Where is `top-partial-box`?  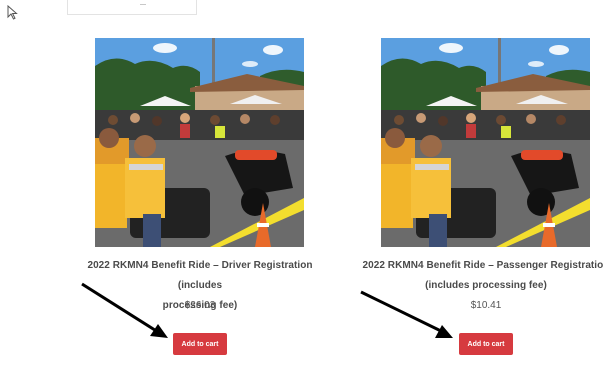 top-partial-box is located at coordinates (132, 7).